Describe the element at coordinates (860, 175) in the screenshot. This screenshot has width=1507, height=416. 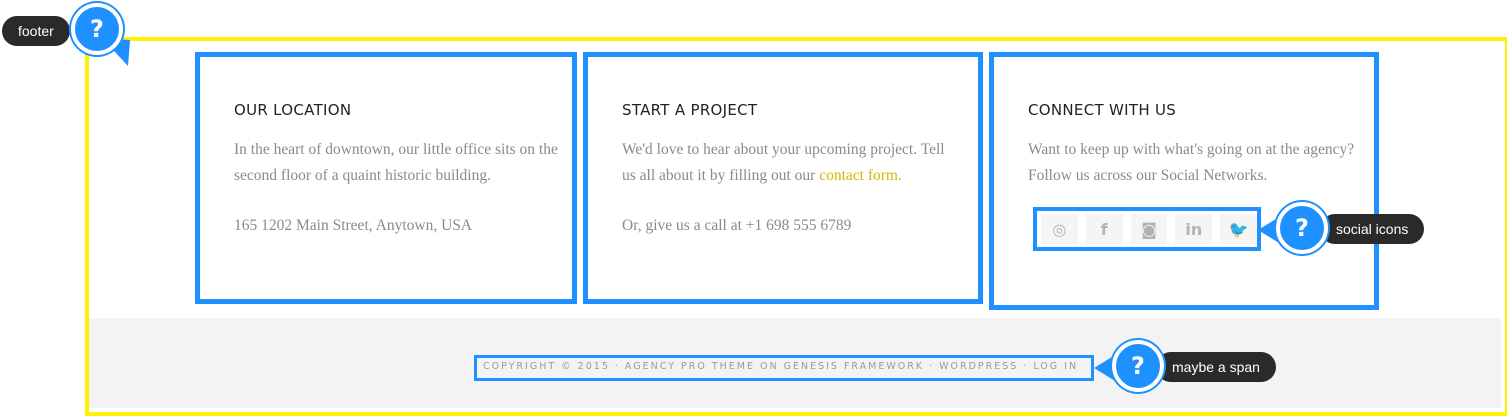
I see `contact-form-link: contact form.` at that location.